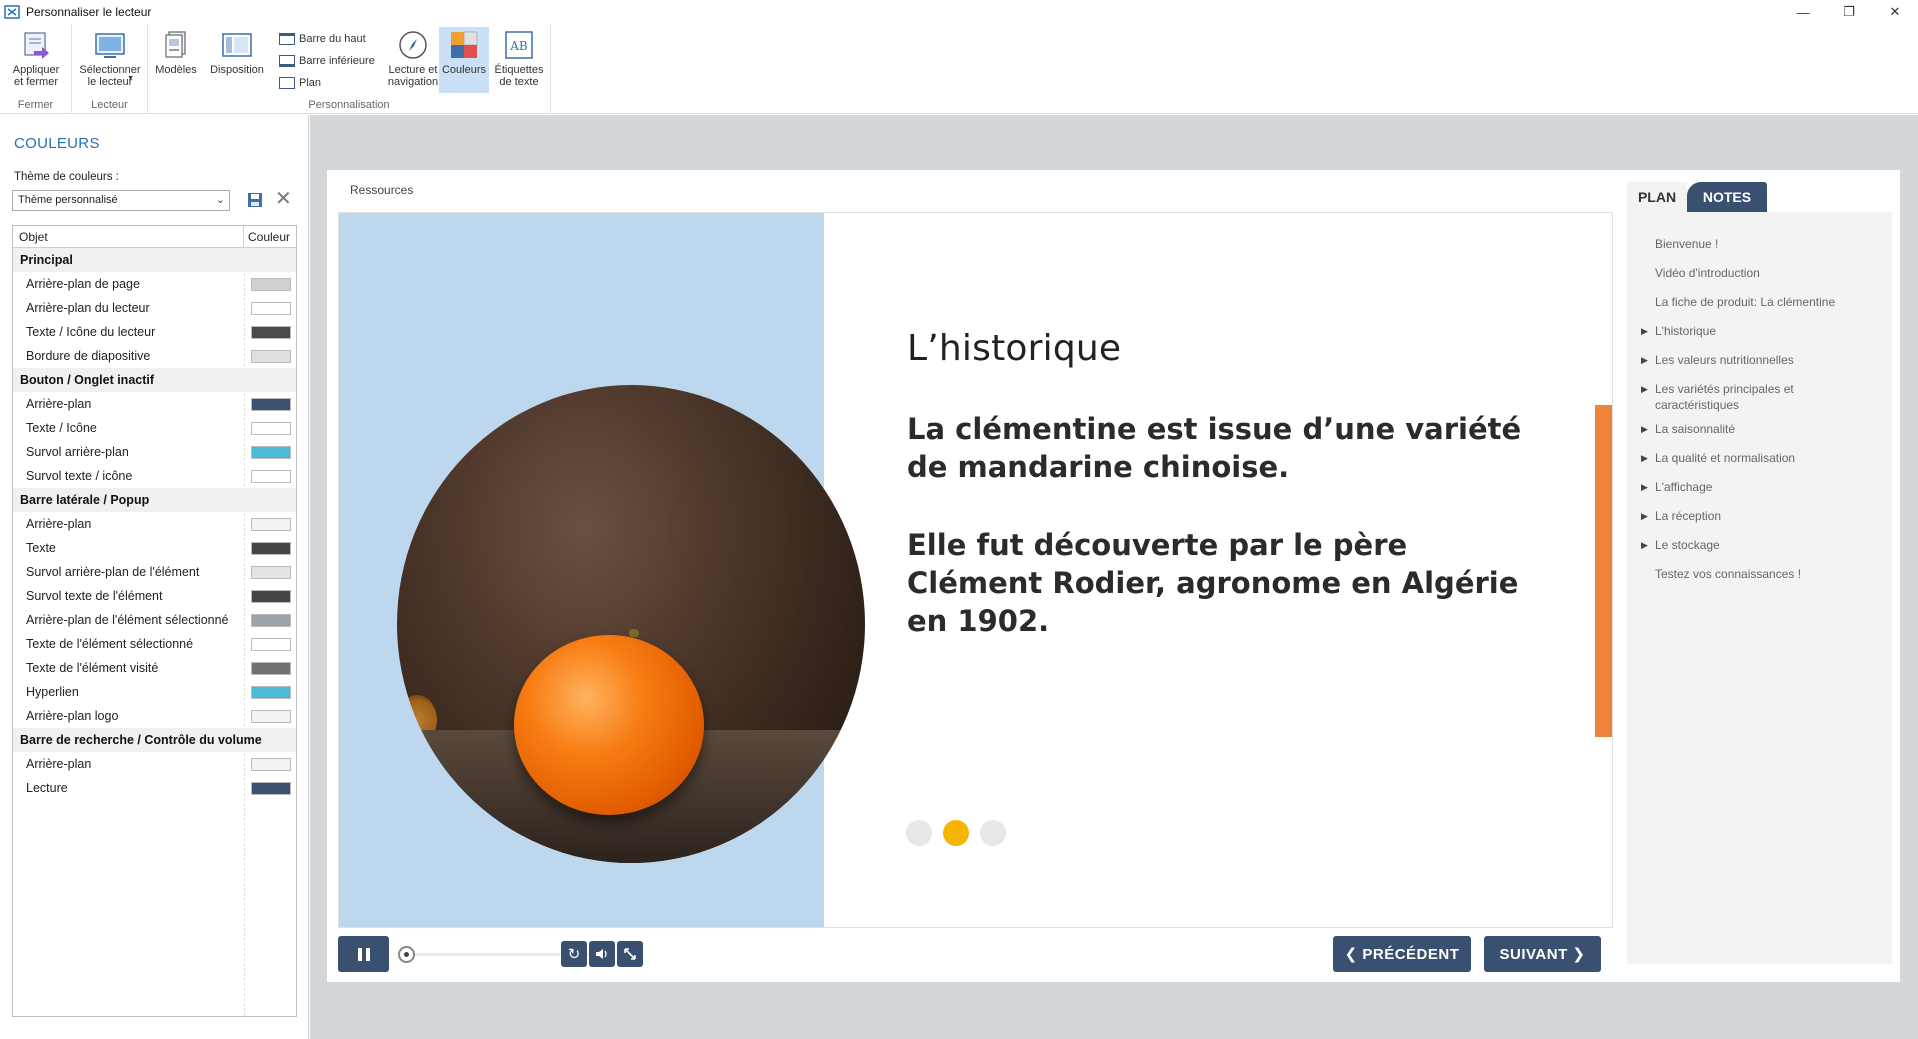 The height and width of the screenshot is (1039, 1918). Describe the element at coordinates (630, 954) in the screenshot. I see `fullscreen-button` at that location.